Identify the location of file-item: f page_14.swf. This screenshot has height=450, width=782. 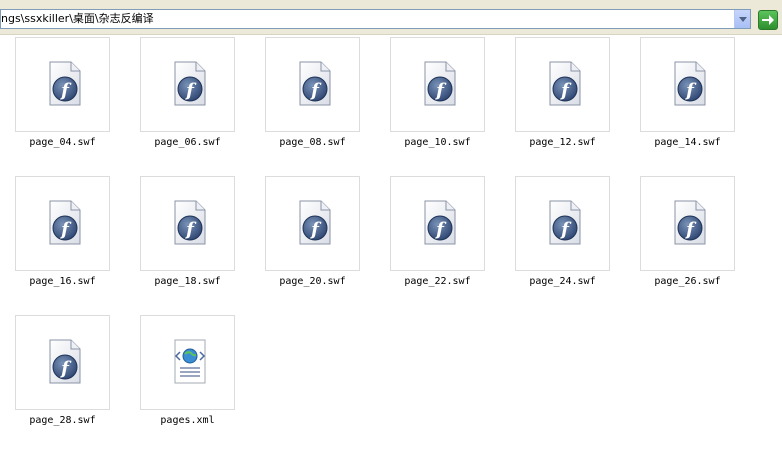
(702, 102).